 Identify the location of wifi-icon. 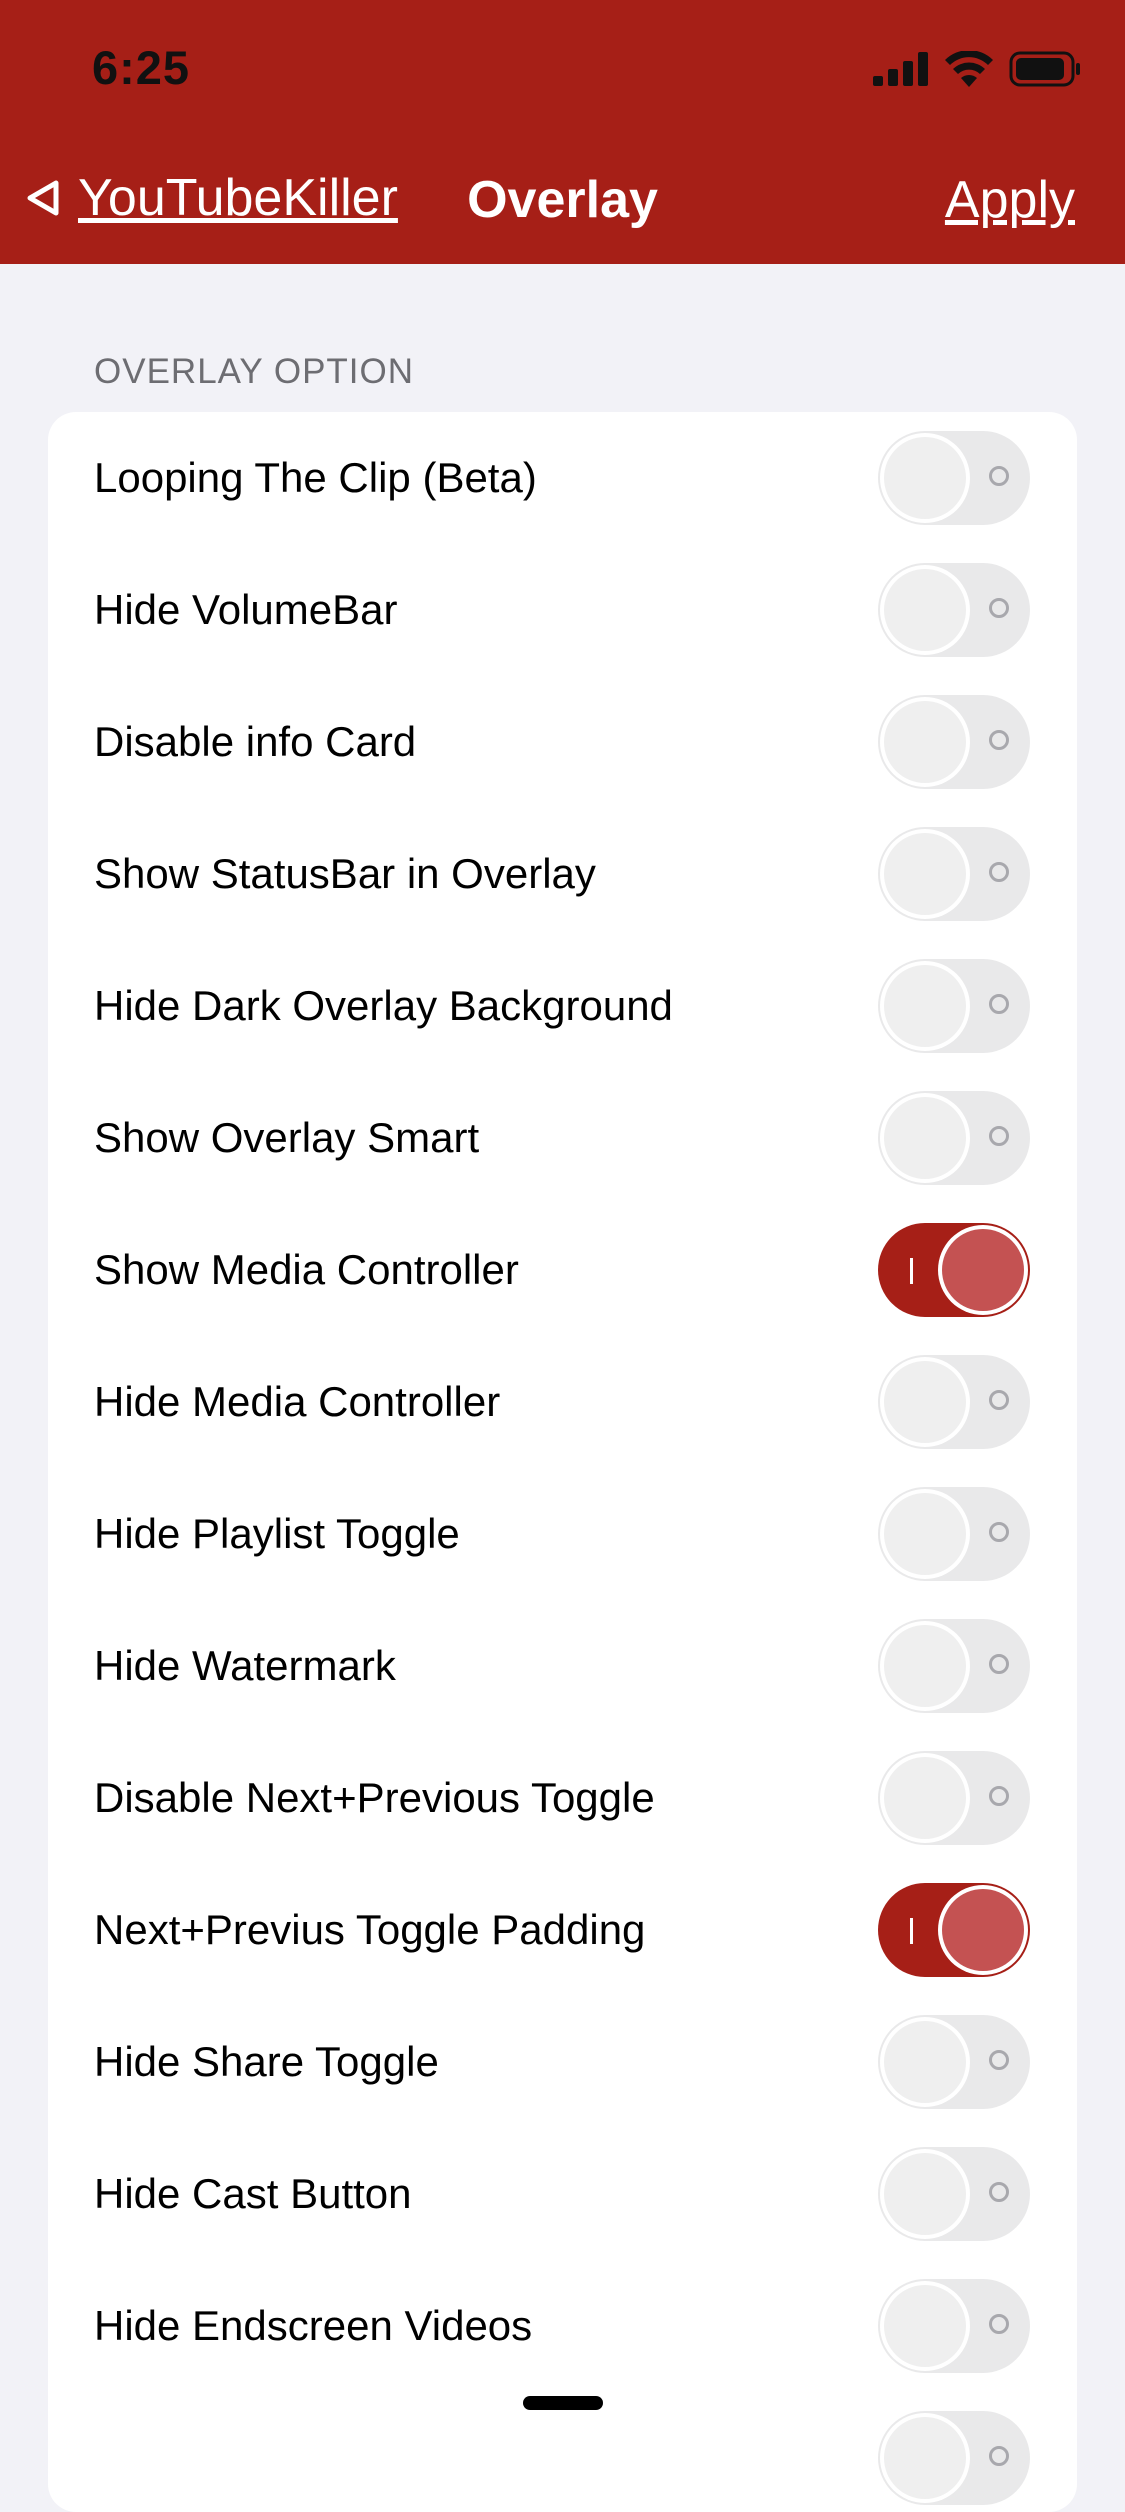
(969, 69).